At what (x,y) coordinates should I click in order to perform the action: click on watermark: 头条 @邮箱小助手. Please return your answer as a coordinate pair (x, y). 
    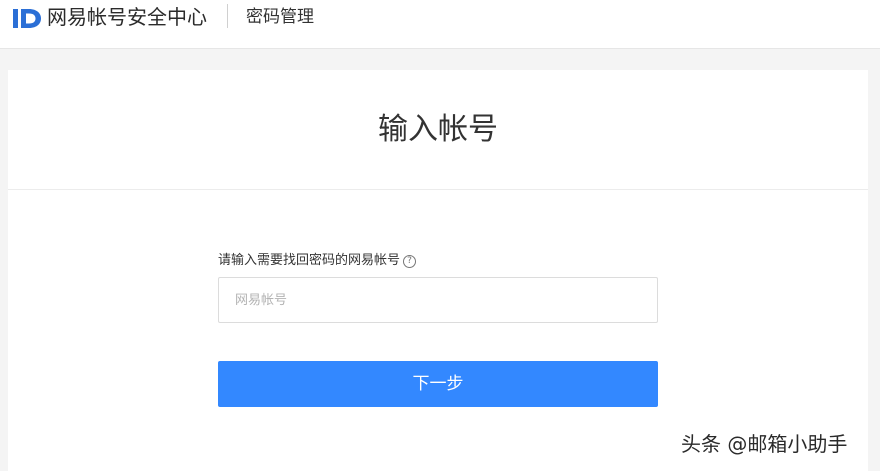
    Looking at the image, I should click on (764, 444).